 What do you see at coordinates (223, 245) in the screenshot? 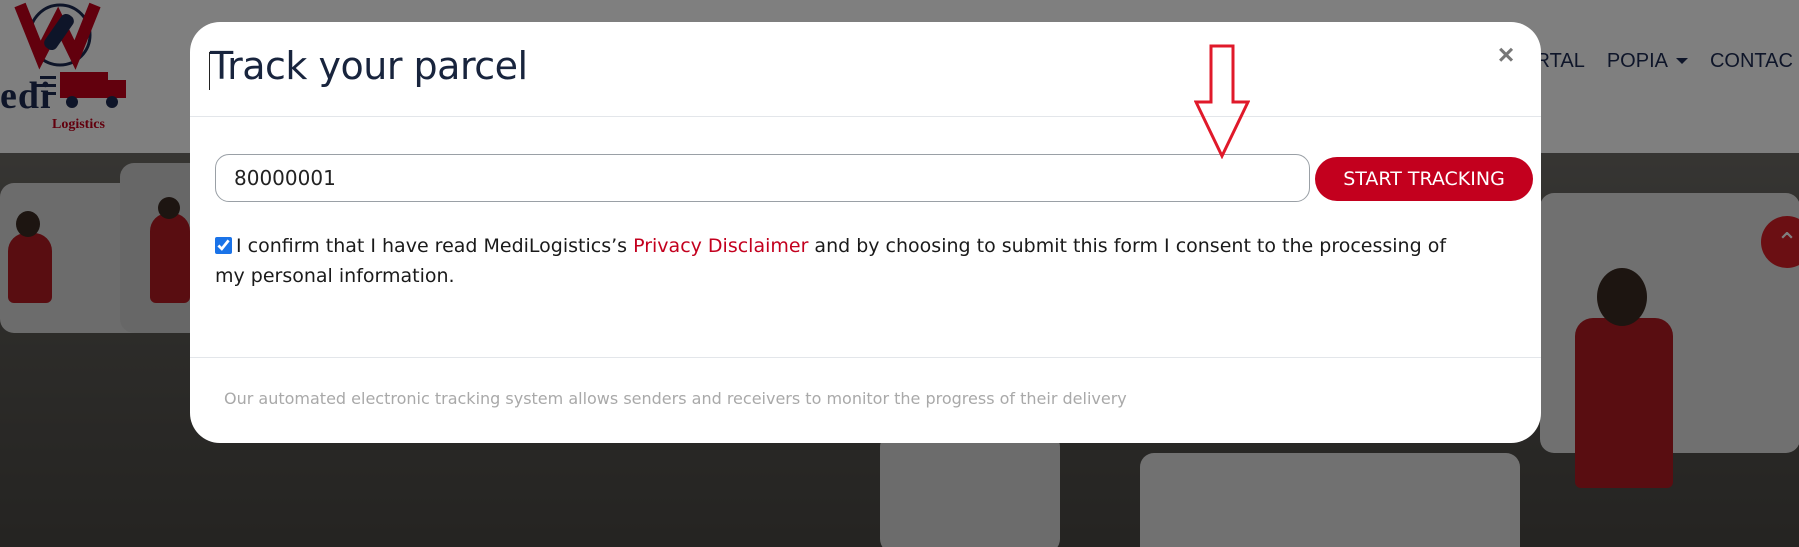
I see `consent-checkbox` at bounding box center [223, 245].